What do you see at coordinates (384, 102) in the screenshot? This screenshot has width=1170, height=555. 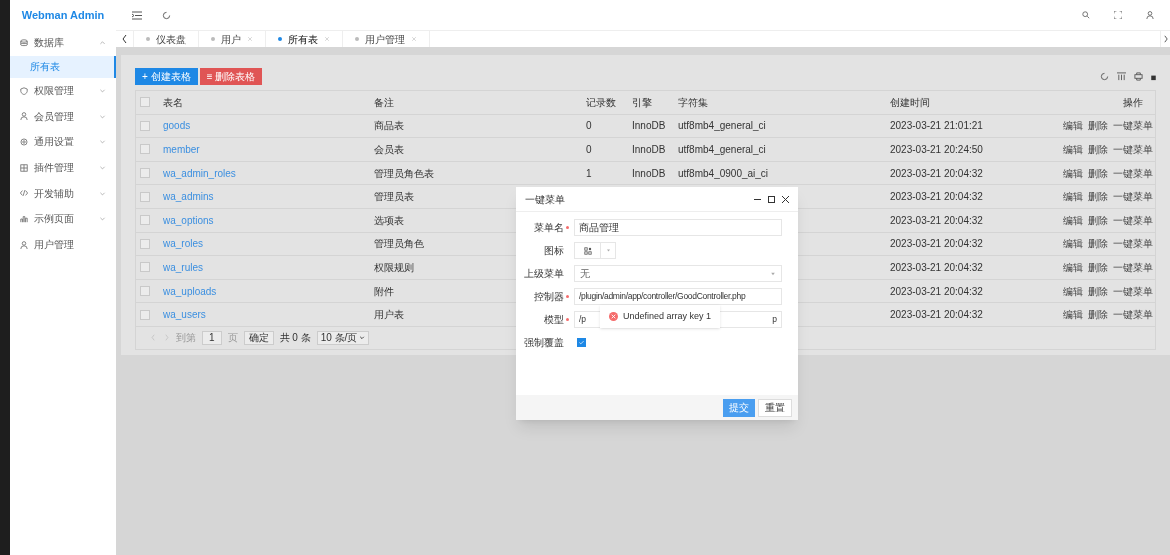 I see `column-header: 备注` at bounding box center [384, 102].